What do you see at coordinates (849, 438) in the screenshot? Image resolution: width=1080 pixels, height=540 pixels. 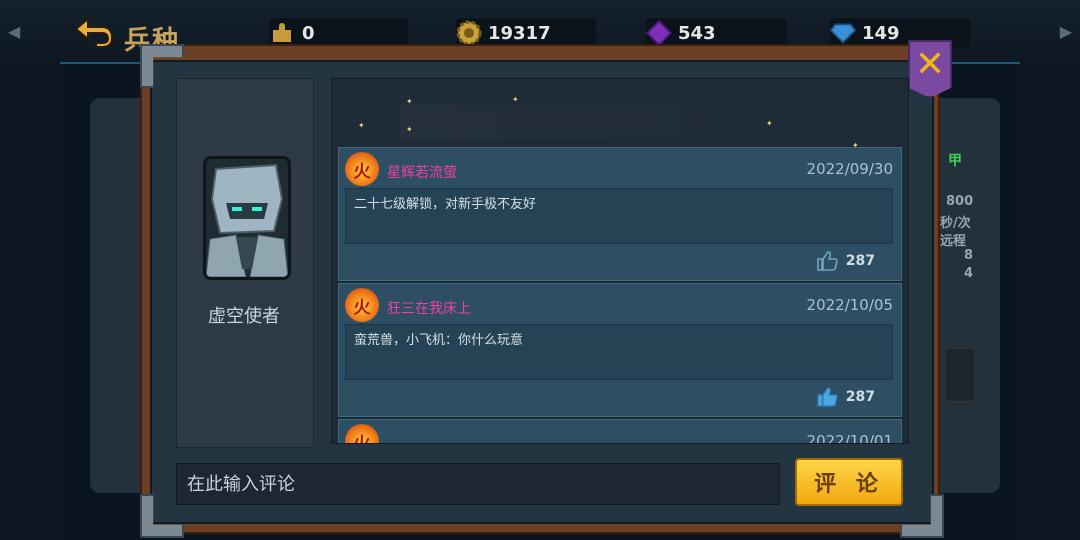 I see `comment-date: 2022/10/01` at bounding box center [849, 438].